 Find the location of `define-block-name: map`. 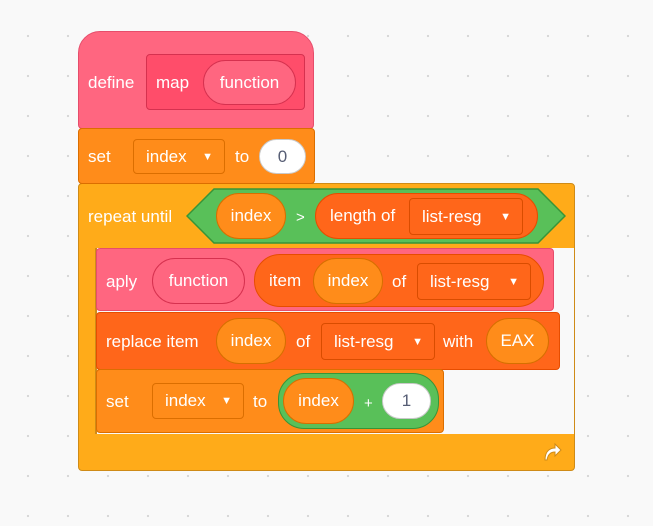

define-block-name: map is located at coordinates (173, 82).